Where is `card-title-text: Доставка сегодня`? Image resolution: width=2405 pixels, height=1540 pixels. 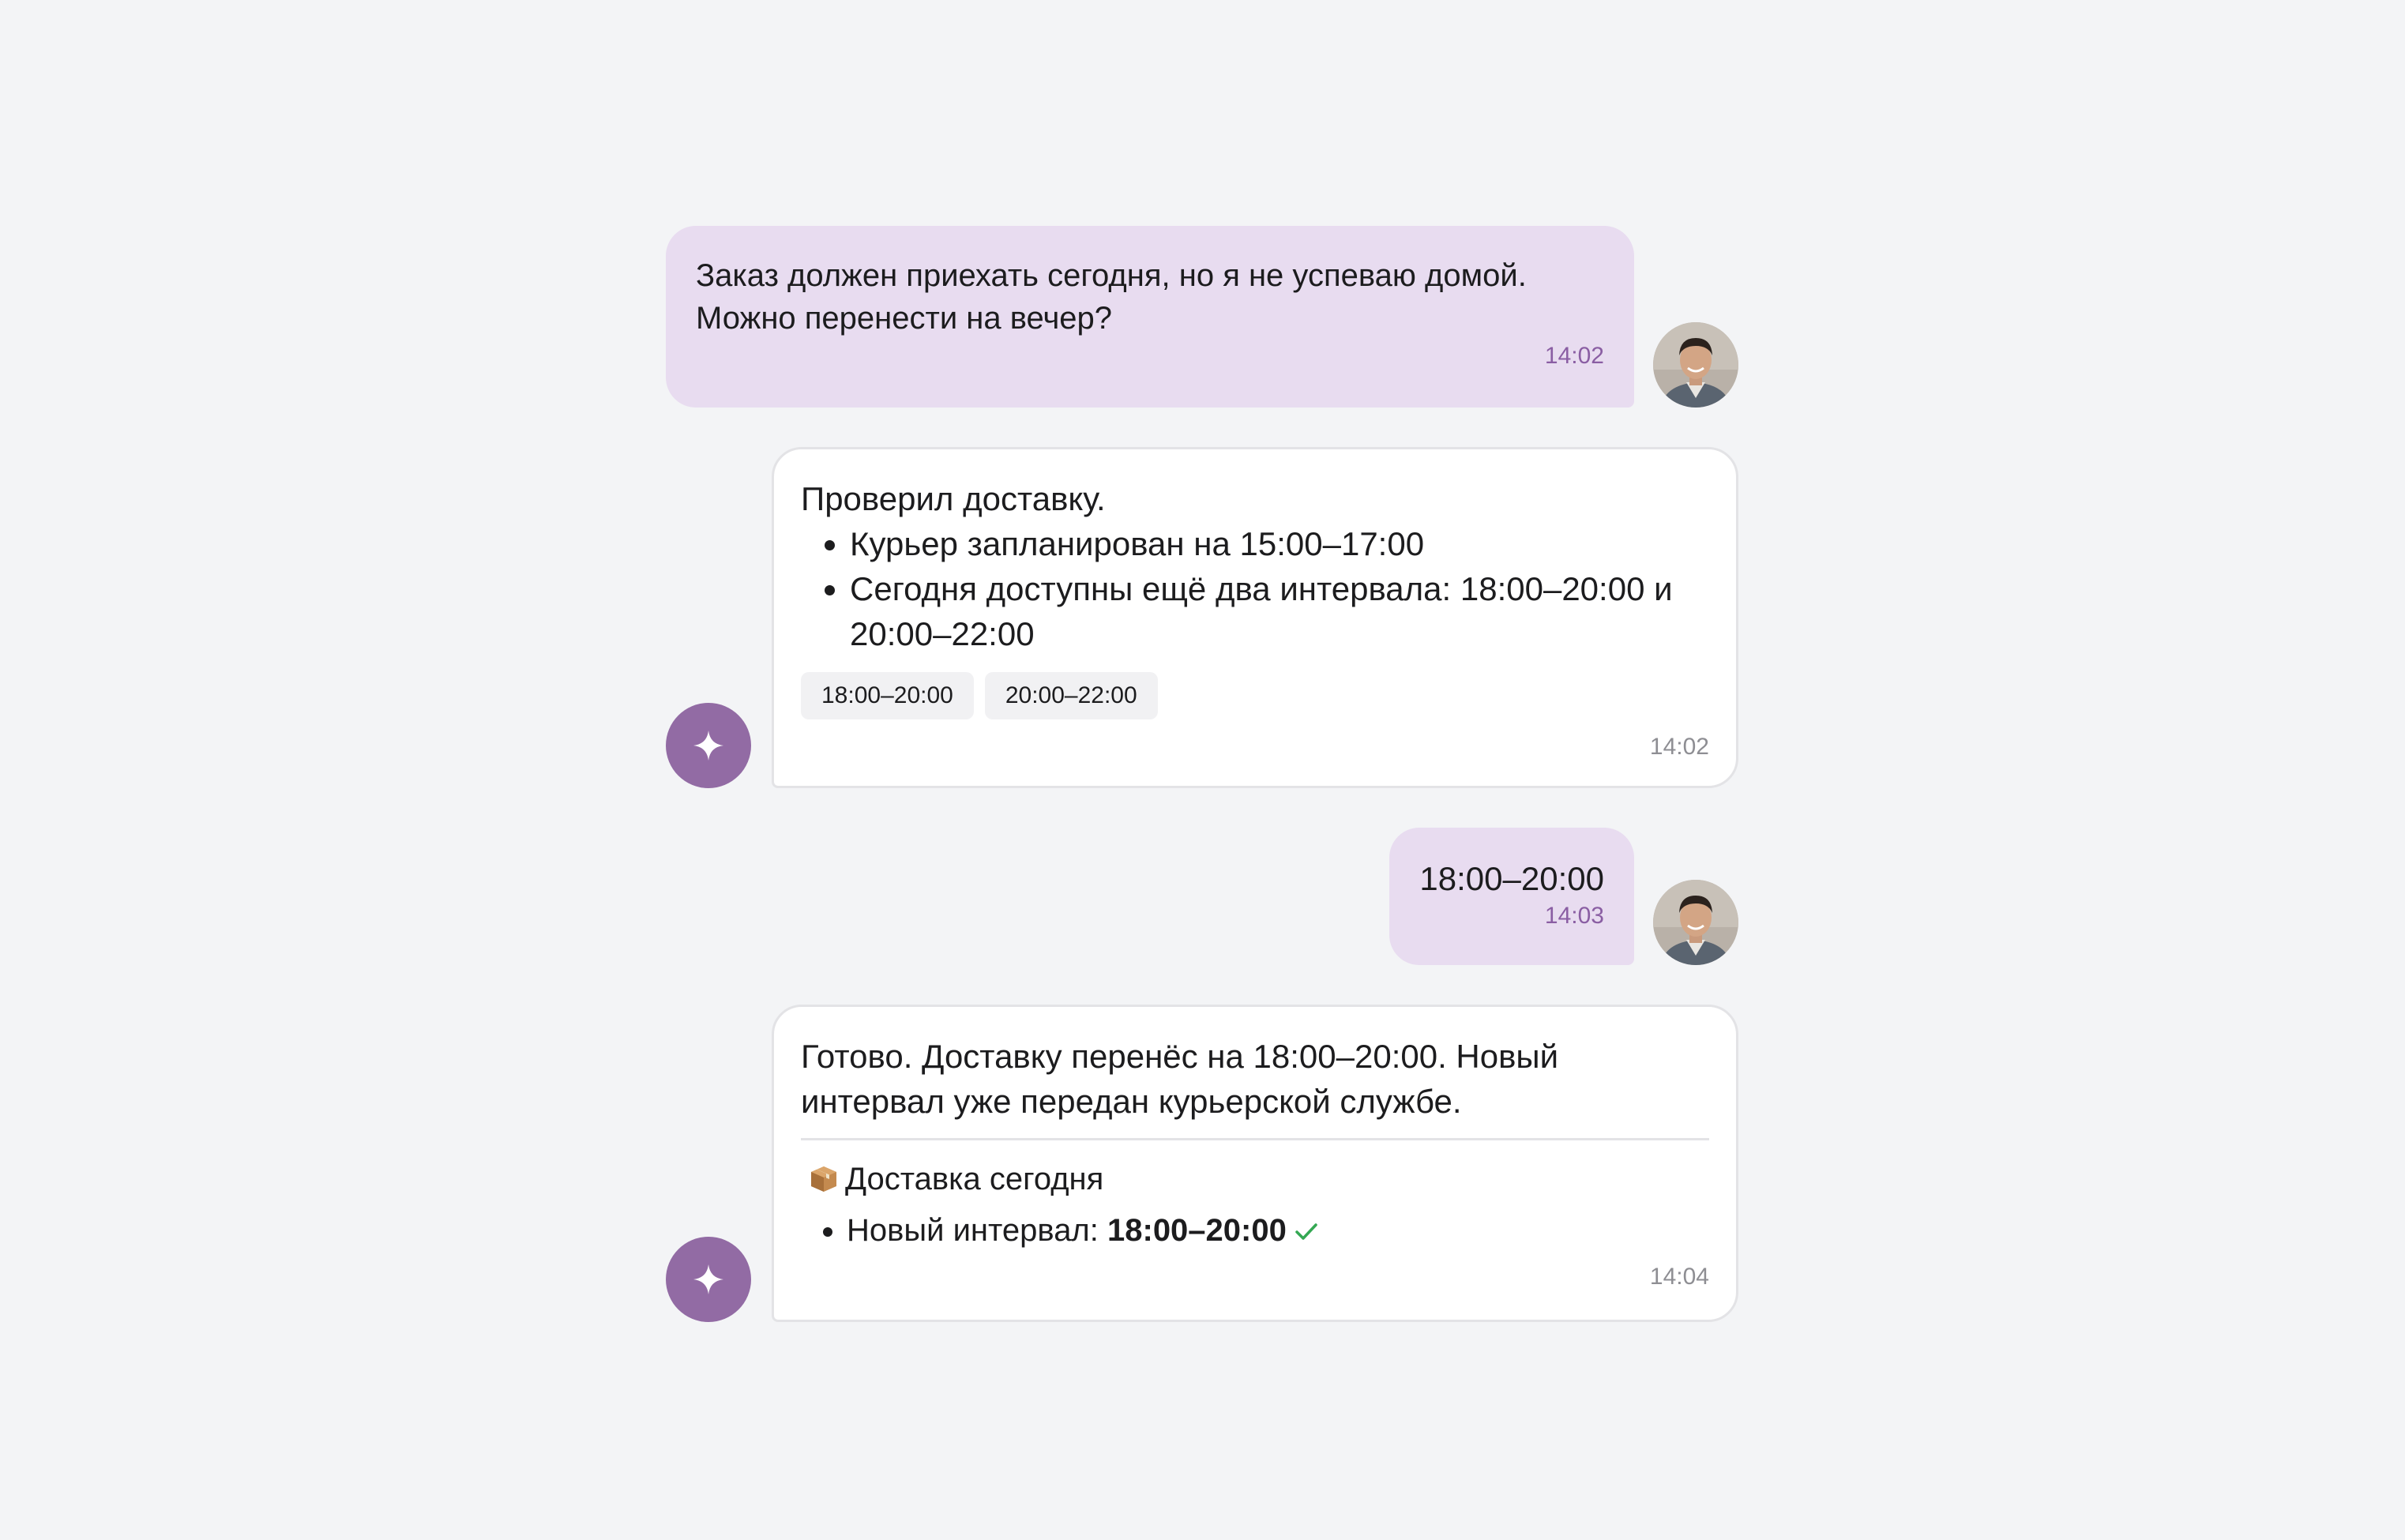
card-title-text: Доставка сегодня is located at coordinates (975, 1179).